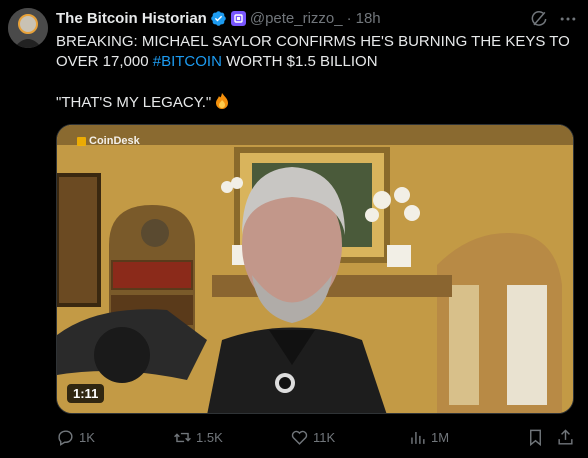 The image size is (588, 458). What do you see at coordinates (222, 104) in the screenshot?
I see `fire-icon` at bounding box center [222, 104].